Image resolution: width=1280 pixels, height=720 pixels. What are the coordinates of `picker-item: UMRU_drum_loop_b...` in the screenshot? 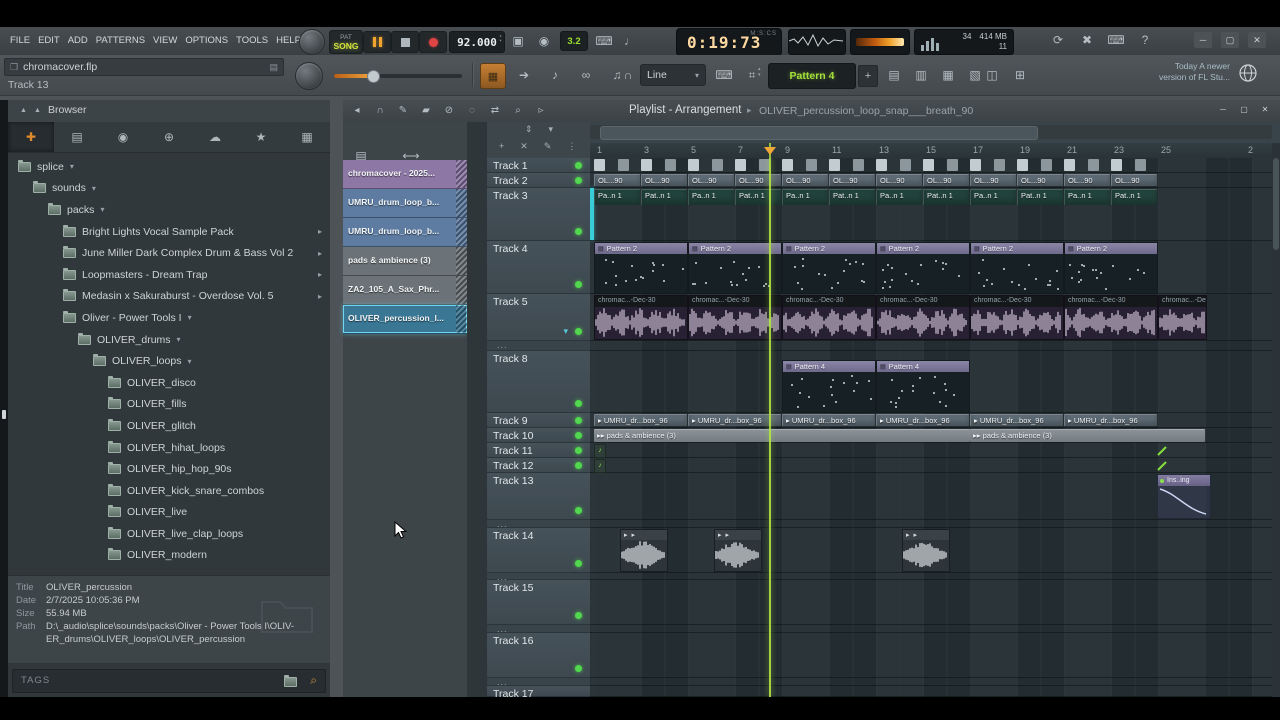 It's located at (405, 232).